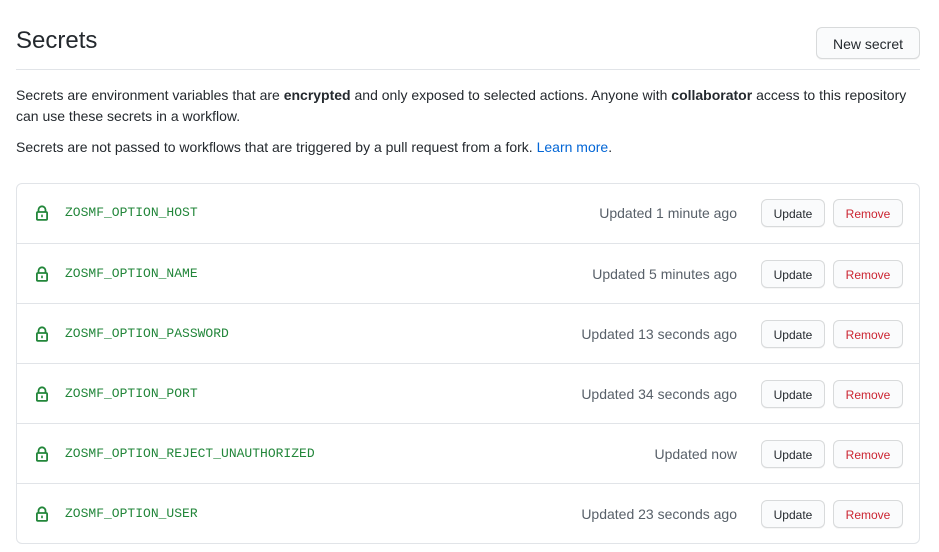 The width and height of the screenshot is (939, 552). What do you see at coordinates (131, 273) in the screenshot?
I see `secret-name: ZOSMF_OPTION_NAME` at bounding box center [131, 273].